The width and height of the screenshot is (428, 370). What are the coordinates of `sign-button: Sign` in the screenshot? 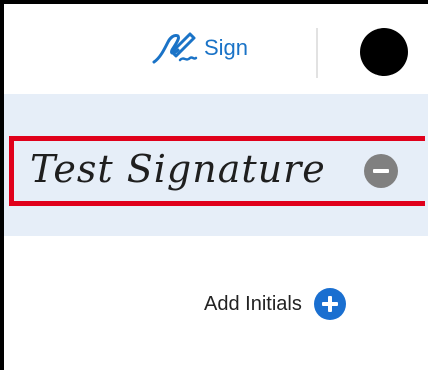 It's located at (199, 48).